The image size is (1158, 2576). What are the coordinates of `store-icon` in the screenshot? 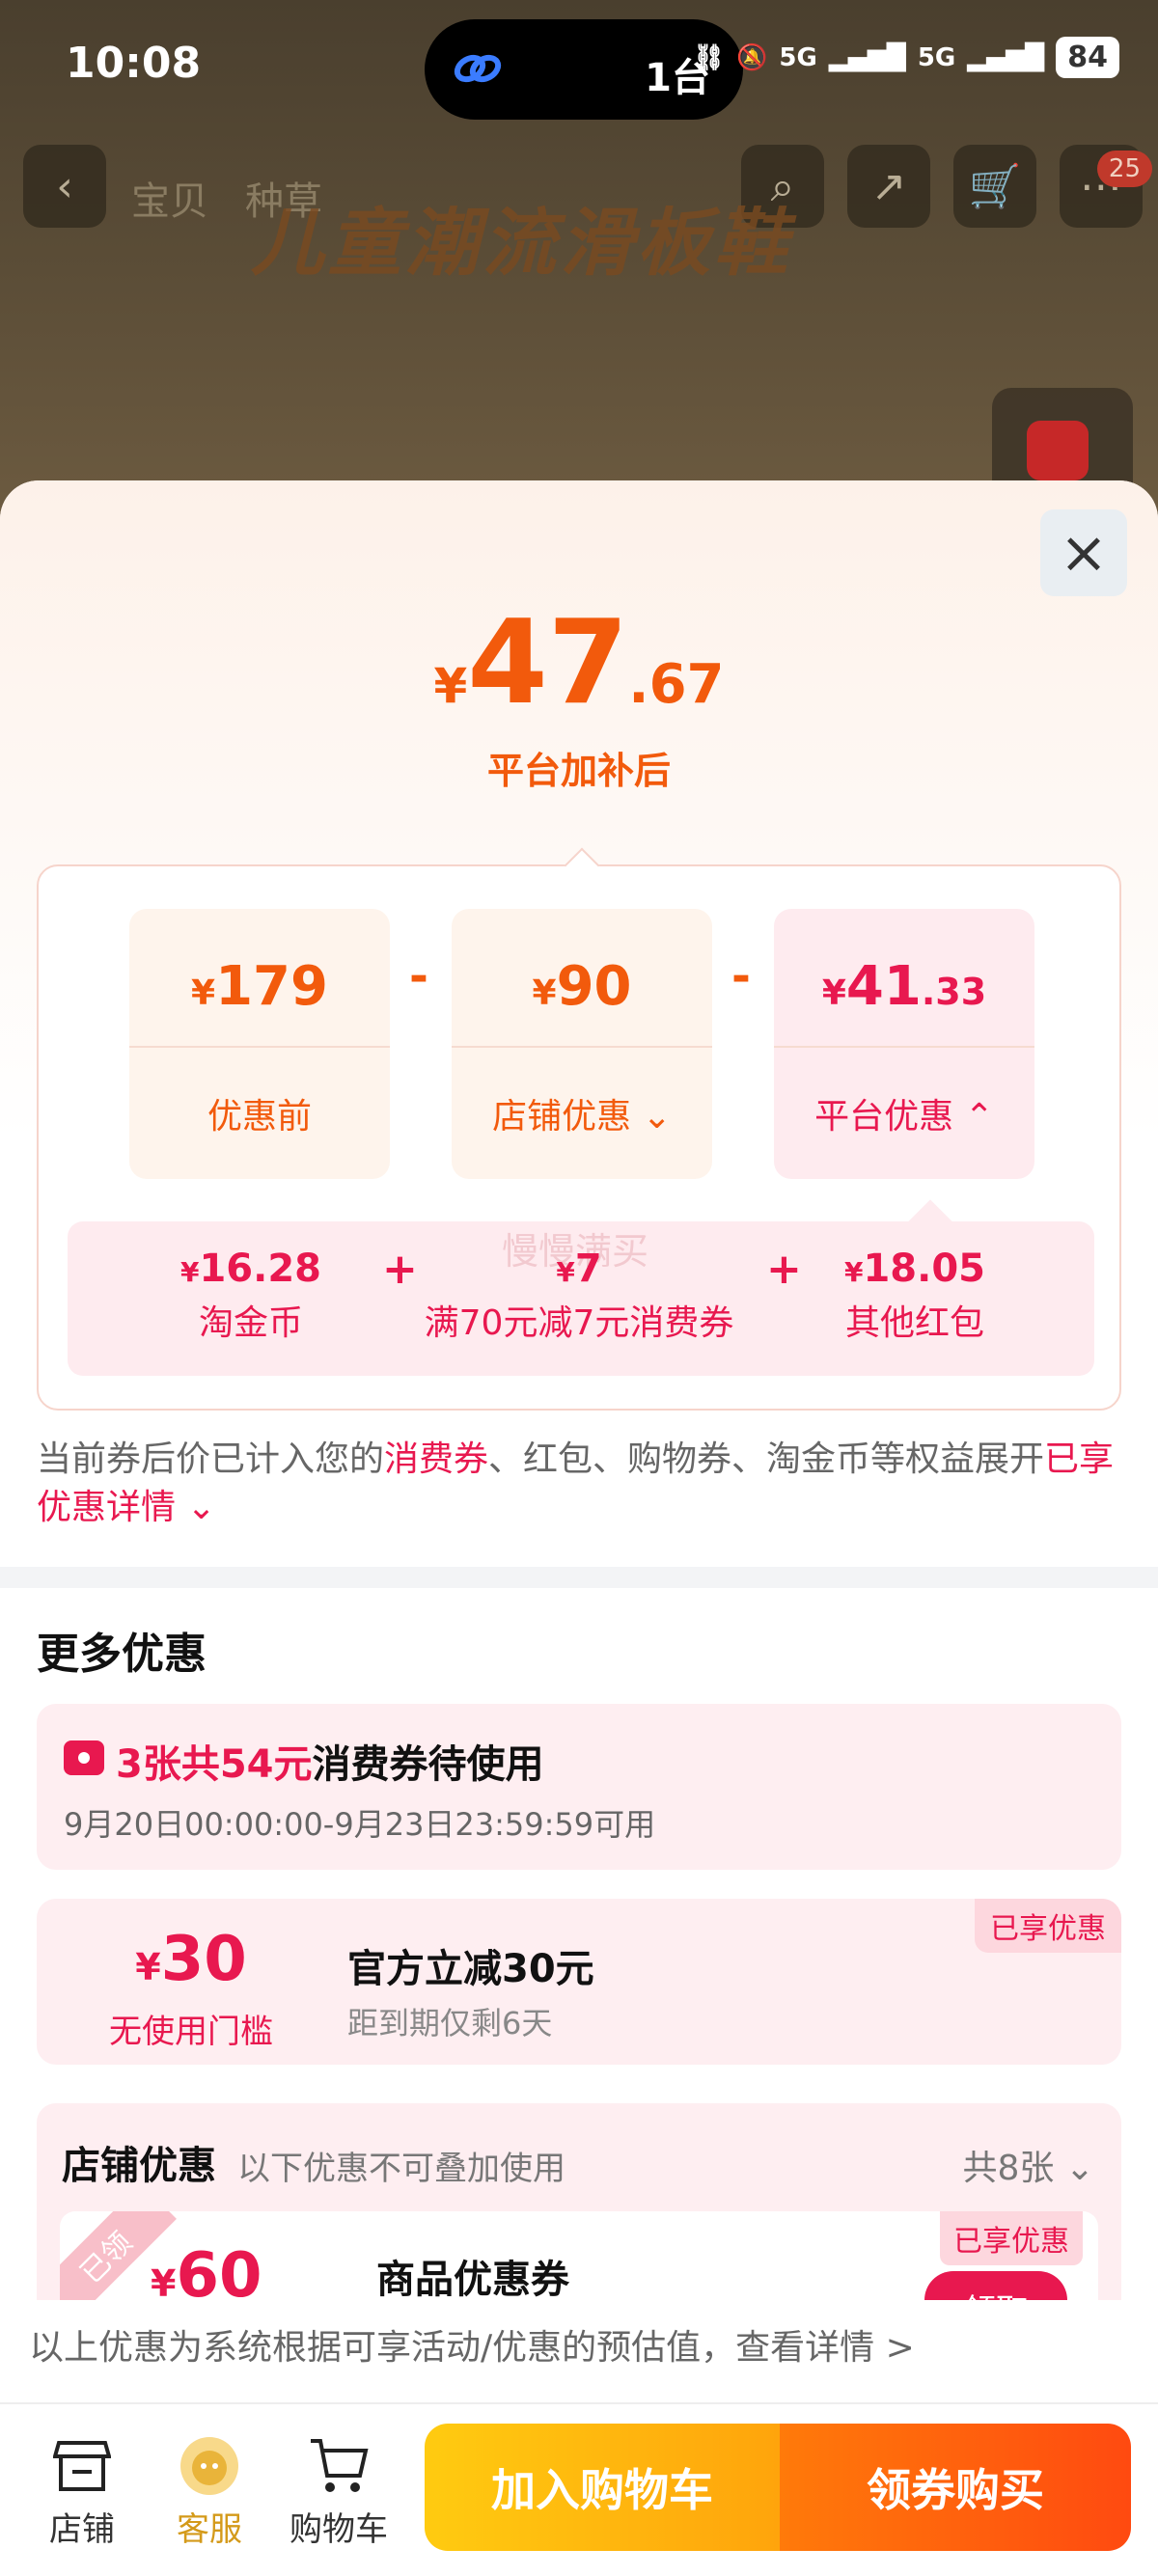 It's located at (82, 2466).